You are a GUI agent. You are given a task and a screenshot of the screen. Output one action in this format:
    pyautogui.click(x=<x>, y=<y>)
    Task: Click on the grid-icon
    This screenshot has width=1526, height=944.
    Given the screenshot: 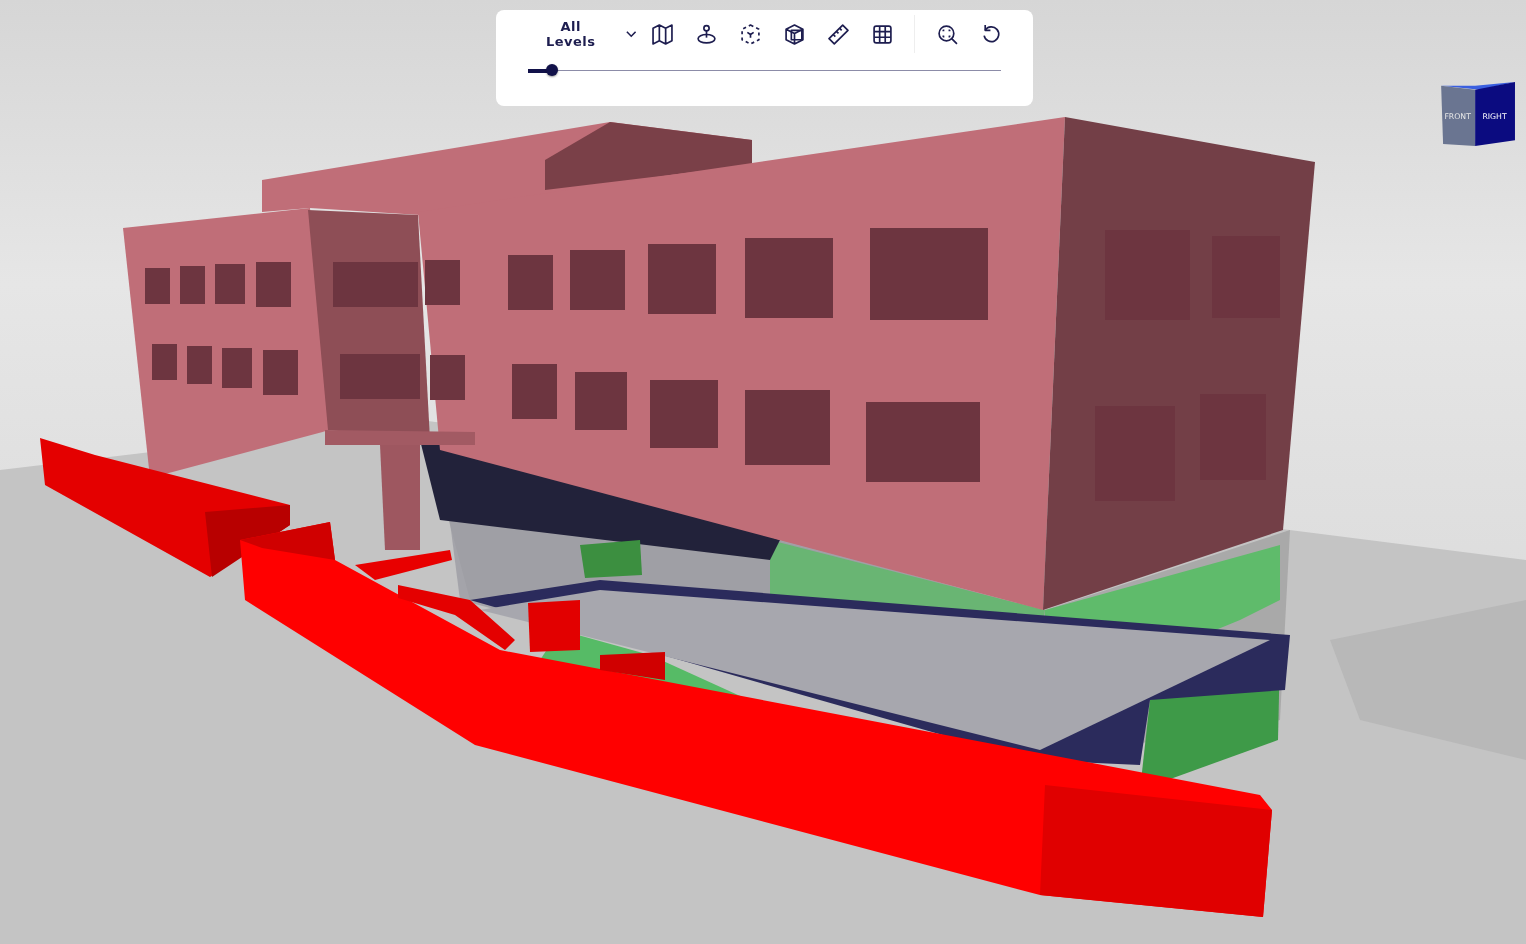 What is the action you would take?
    pyautogui.click(x=882, y=34)
    